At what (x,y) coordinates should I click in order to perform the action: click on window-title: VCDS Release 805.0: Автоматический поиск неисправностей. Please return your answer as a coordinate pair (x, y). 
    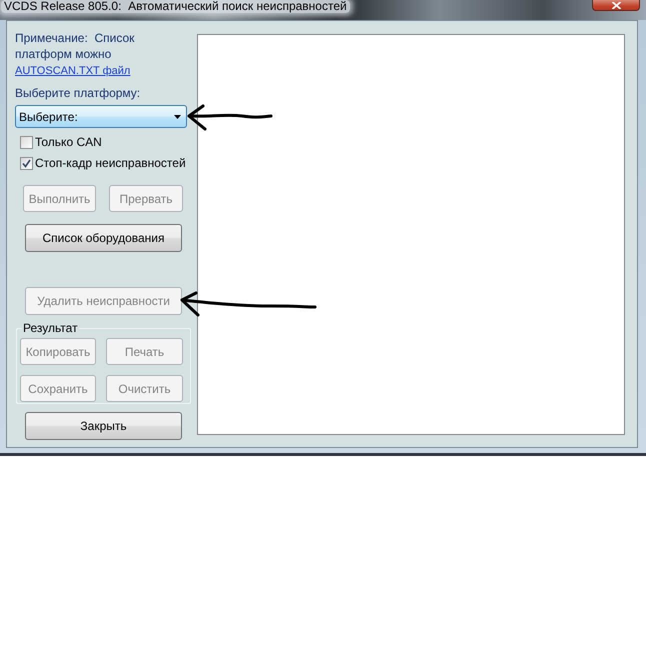
    Looking at the image, I should click on (175, 6).